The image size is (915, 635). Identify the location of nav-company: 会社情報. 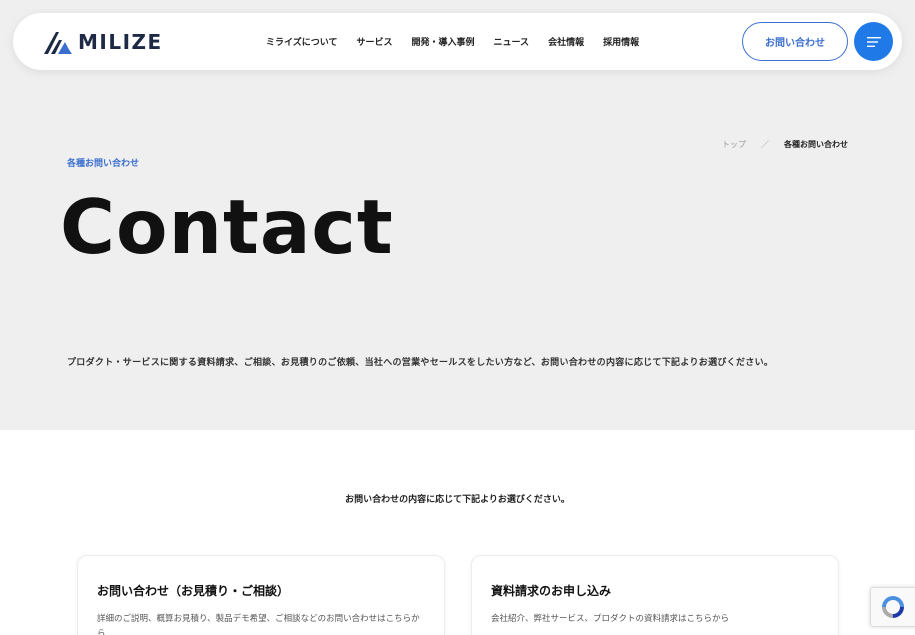
(566, 41).